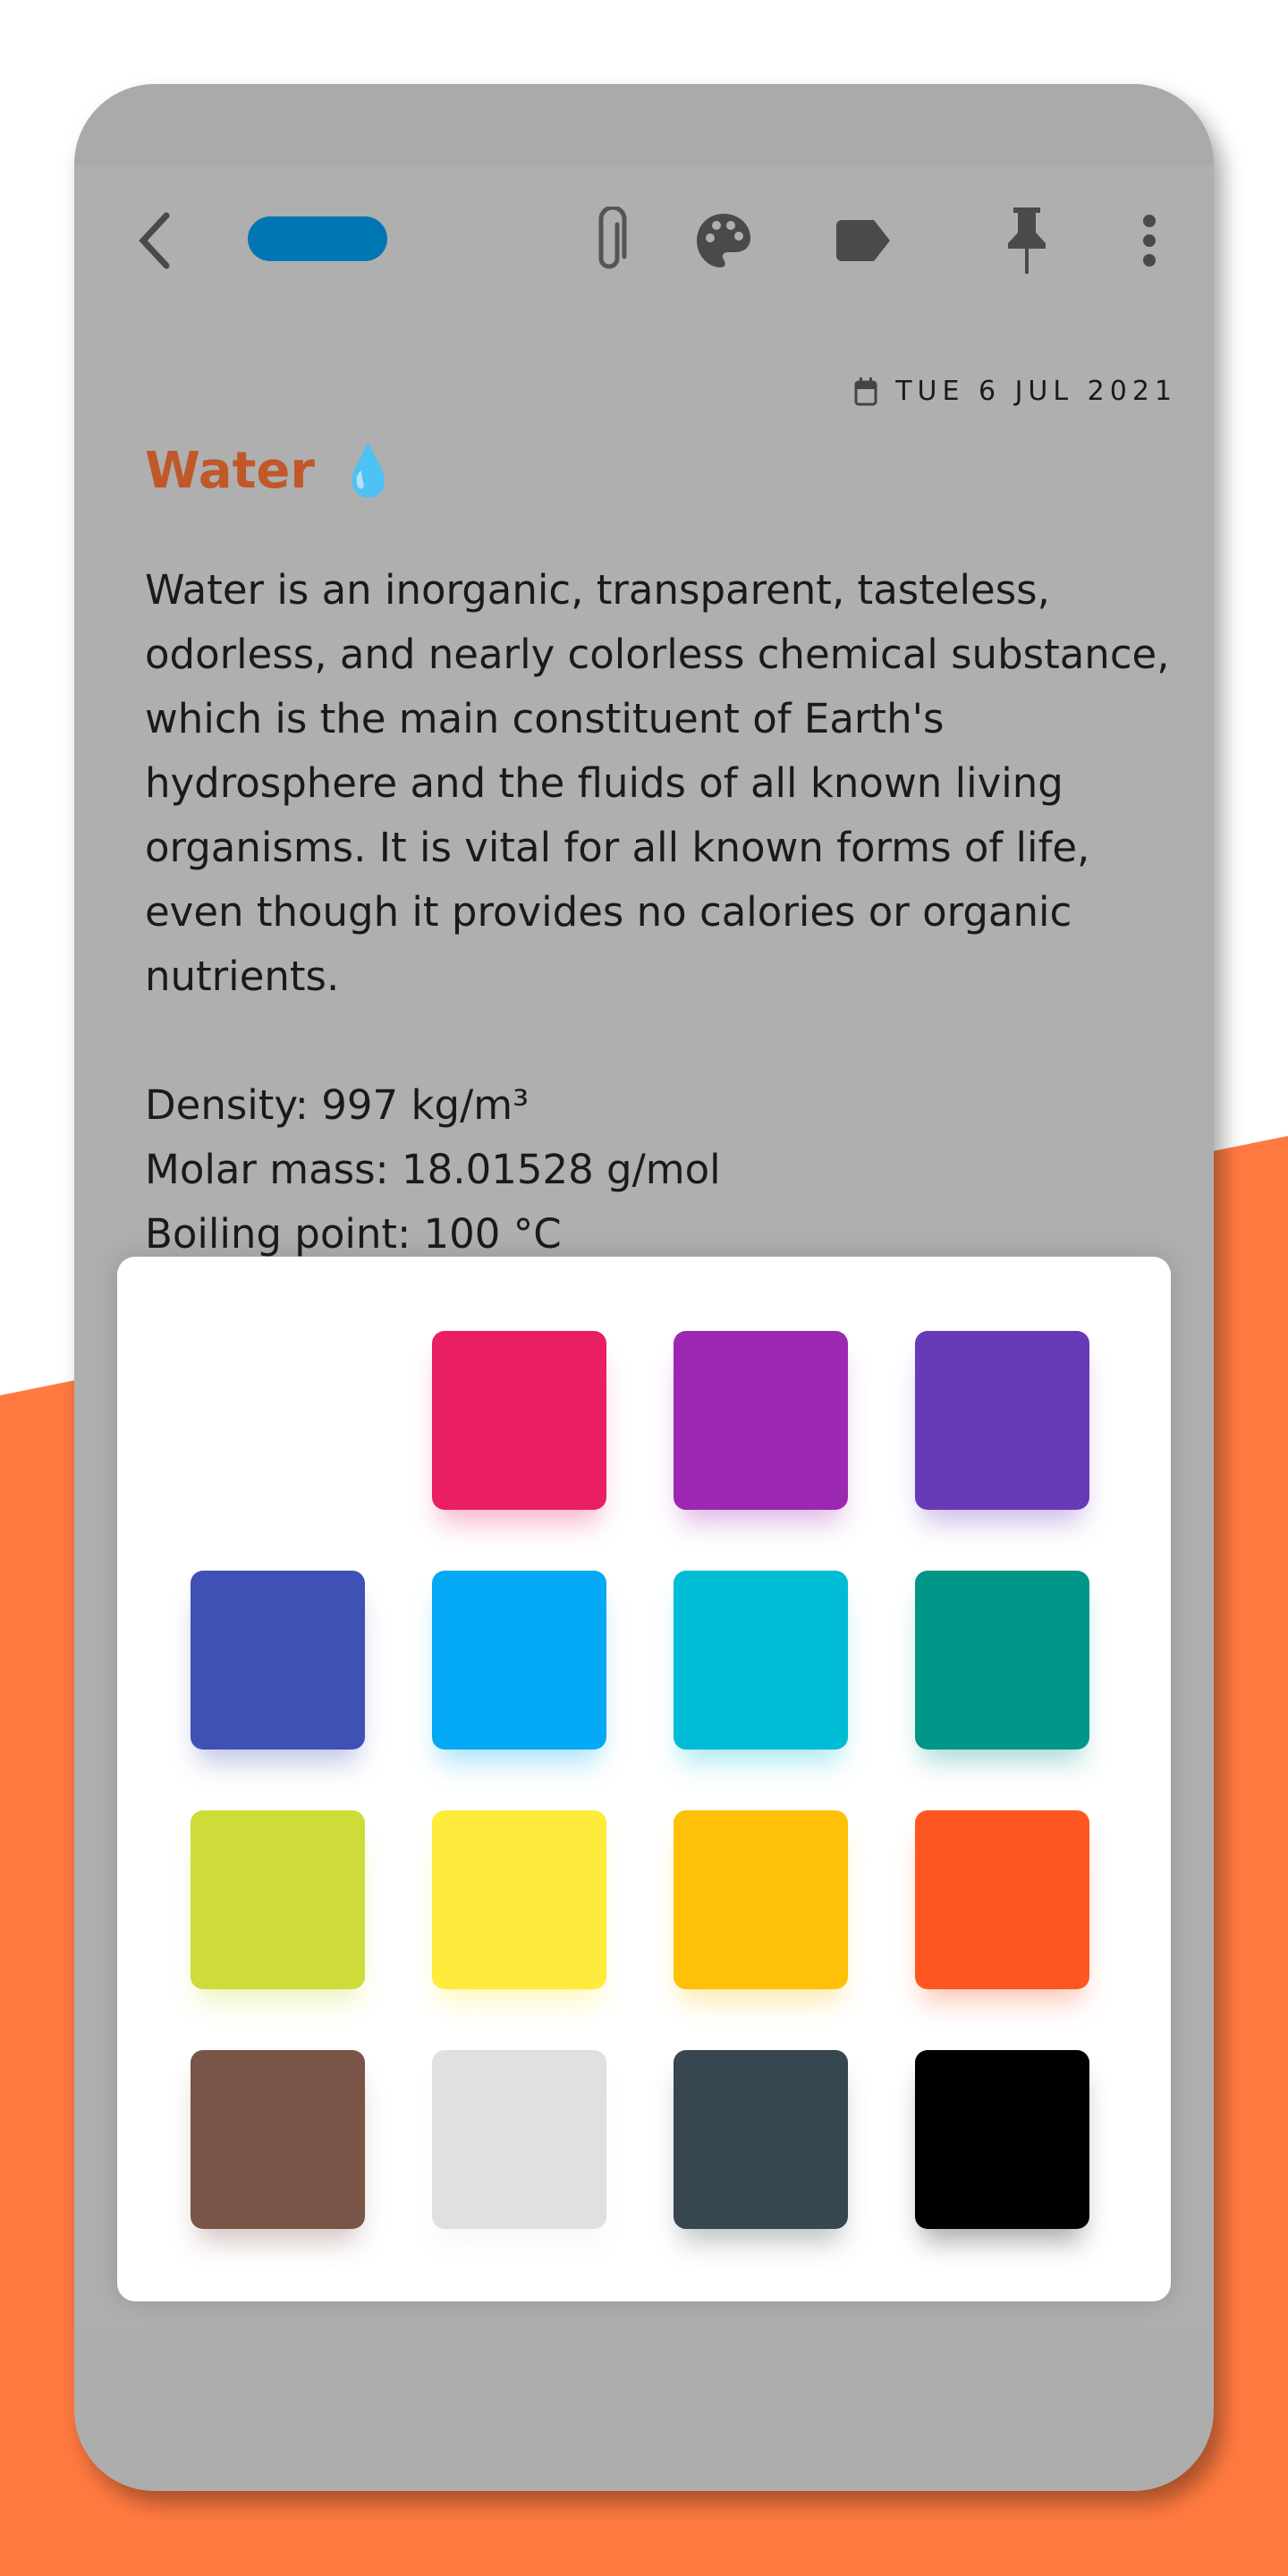 The width and height of the screenshot is (1288, 2576). I want to click on more-vertical-icon, so click(1149, 241).